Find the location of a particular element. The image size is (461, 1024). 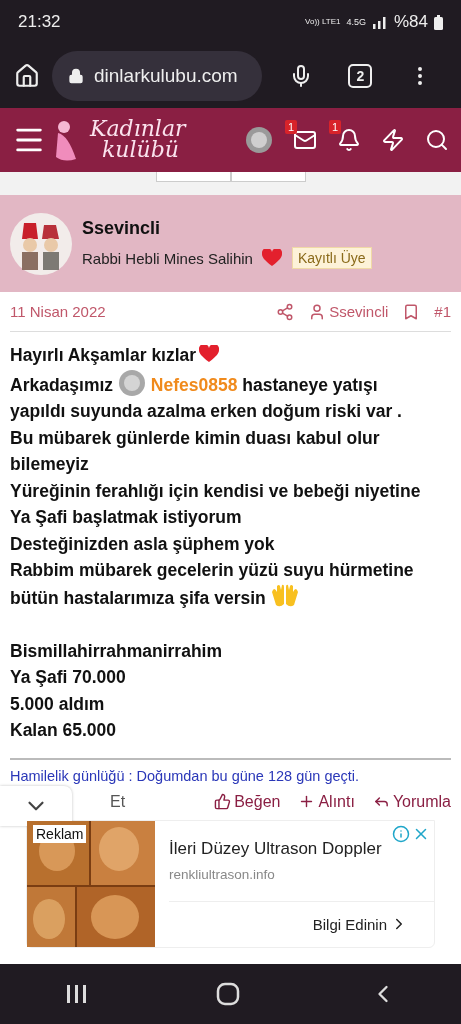

doll-logo-icon is located at coordinates (66, 140).